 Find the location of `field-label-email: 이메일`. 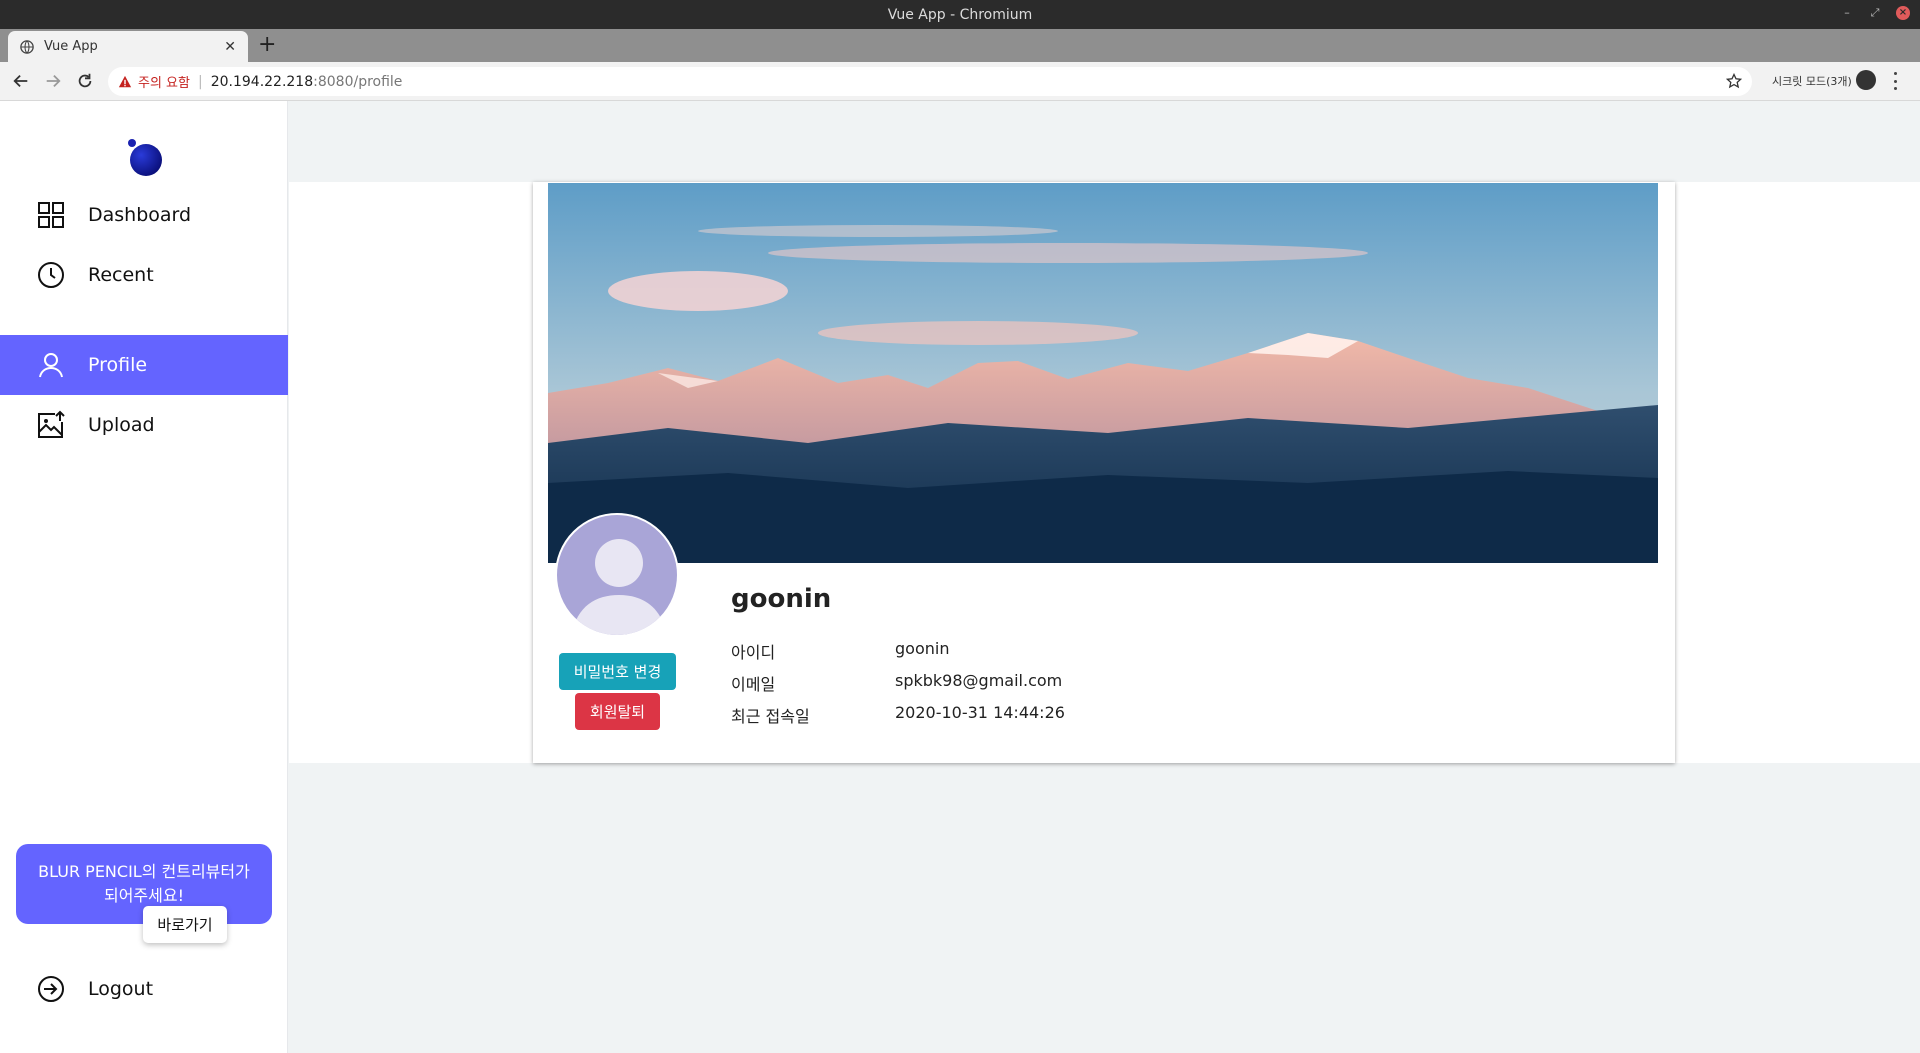

field-label-email: 이메일 is located at coordinates (753, 684).